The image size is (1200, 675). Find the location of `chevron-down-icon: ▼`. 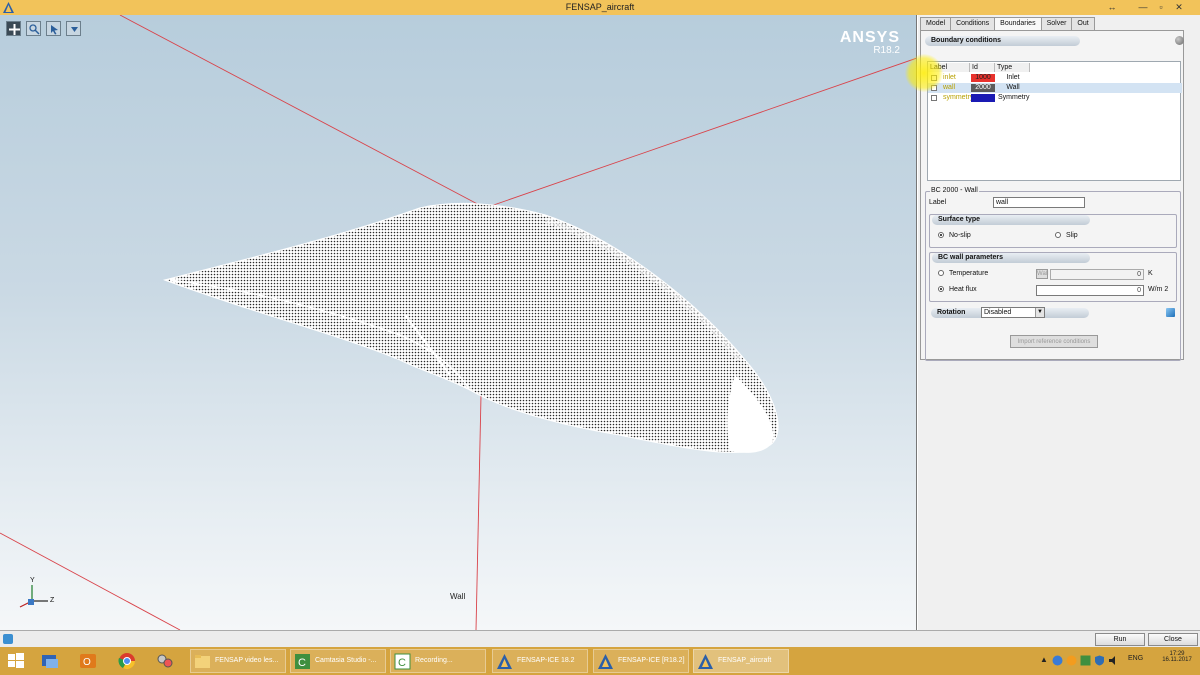

chevron-down-icon: ▼ is located at coordinates (1039, 312).